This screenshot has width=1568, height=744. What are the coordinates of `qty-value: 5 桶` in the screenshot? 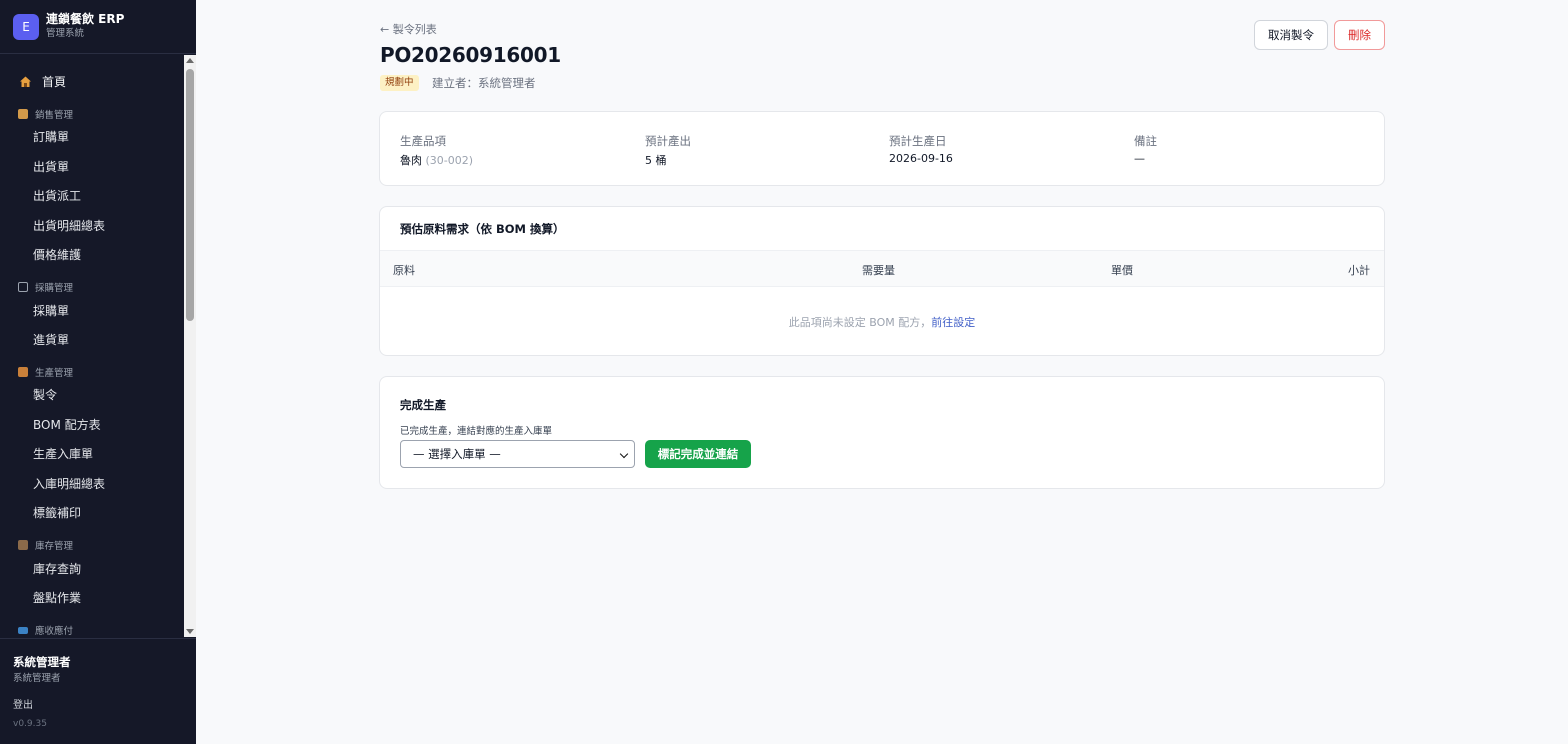 It's located at (656, 160).